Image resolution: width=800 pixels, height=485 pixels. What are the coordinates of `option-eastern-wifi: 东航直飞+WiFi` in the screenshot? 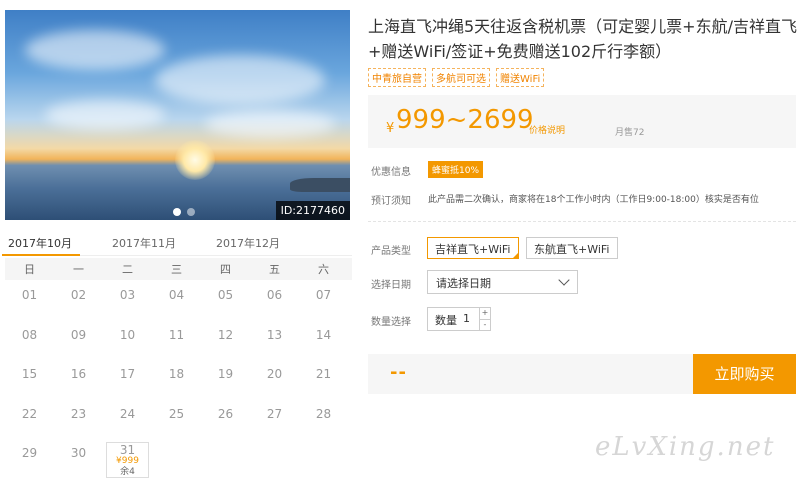 It's located at (572, 248).